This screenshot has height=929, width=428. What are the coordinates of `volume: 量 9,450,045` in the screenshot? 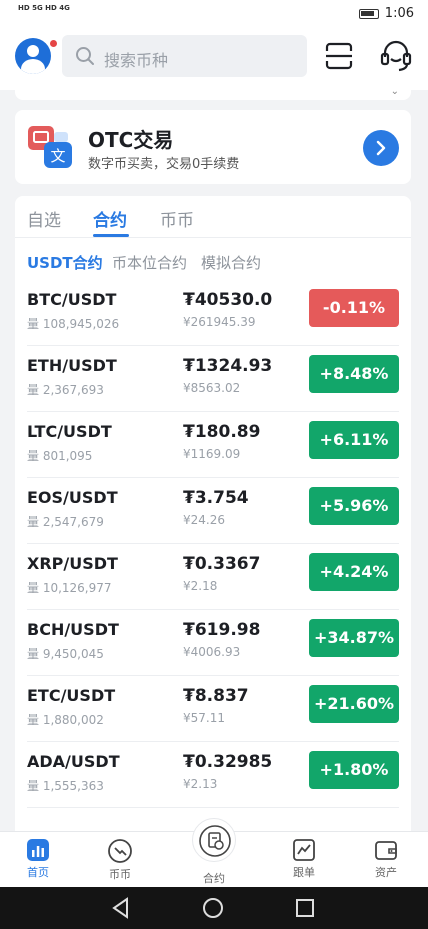 It's located at (65, 654).